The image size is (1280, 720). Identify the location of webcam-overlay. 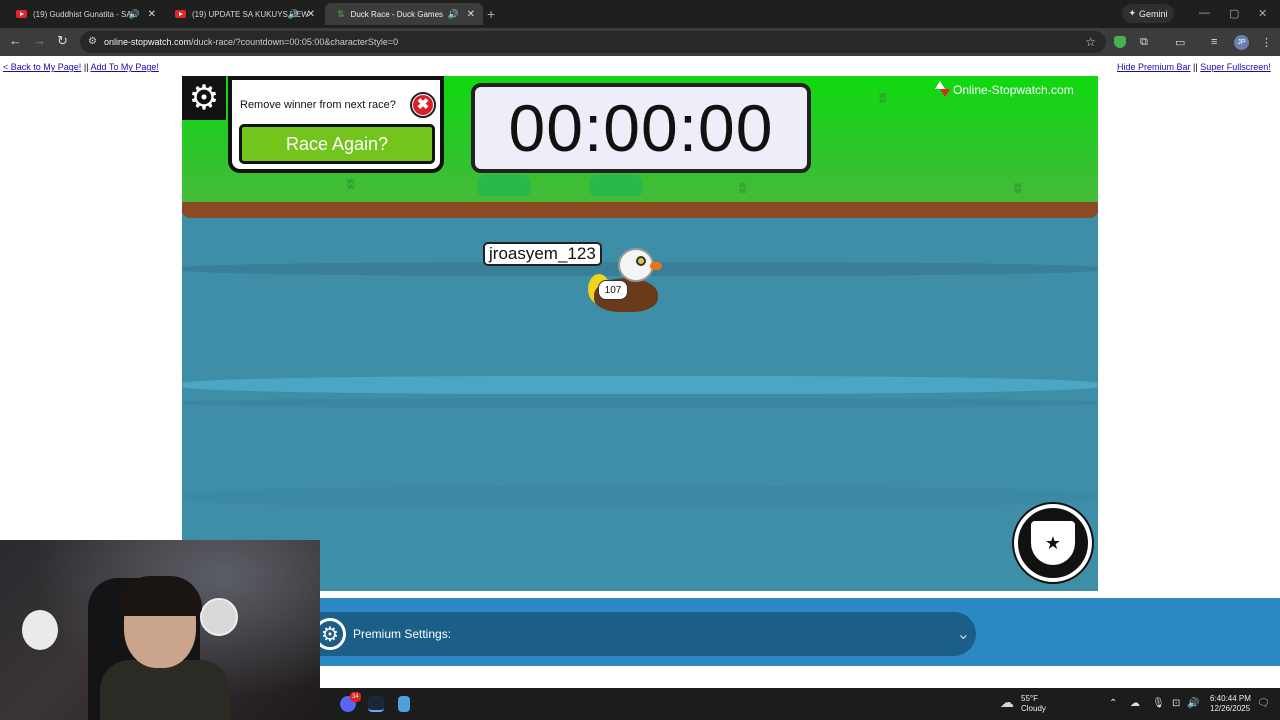
(160, 630).